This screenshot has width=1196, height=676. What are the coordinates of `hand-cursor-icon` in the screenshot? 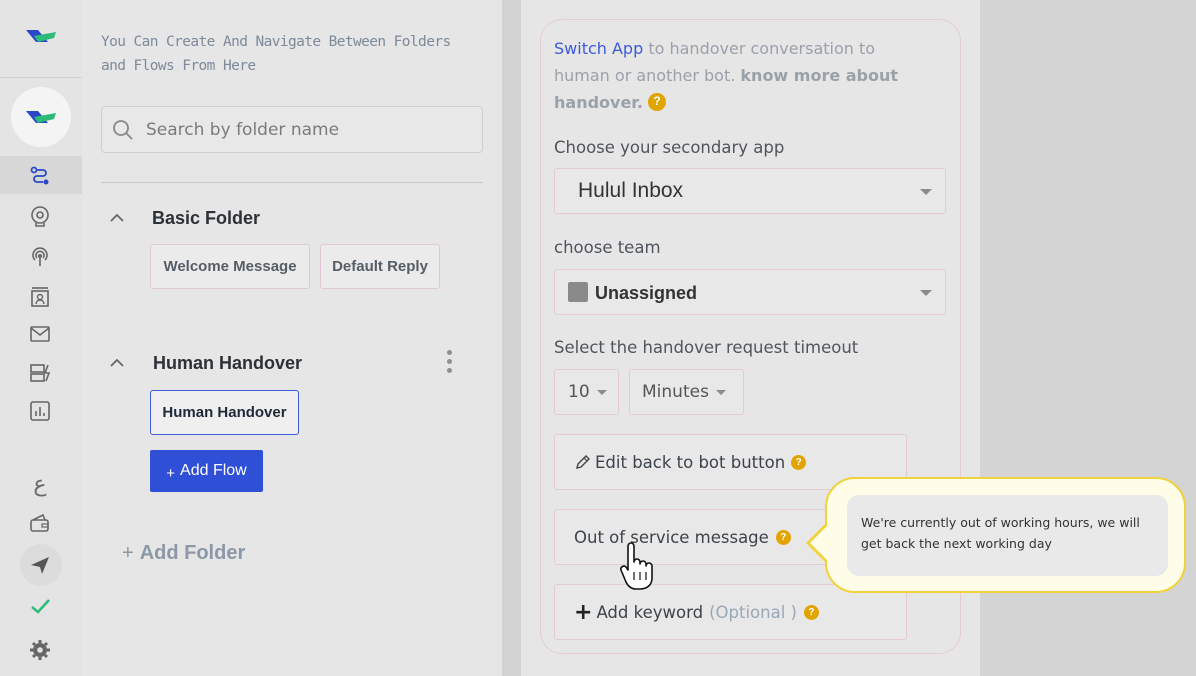 It's located at (636, 566).